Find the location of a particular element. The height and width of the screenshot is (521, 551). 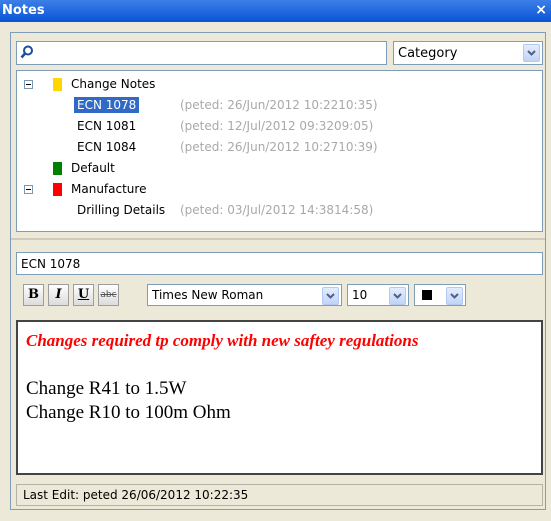

search-input is located at coordinates (201, 53).